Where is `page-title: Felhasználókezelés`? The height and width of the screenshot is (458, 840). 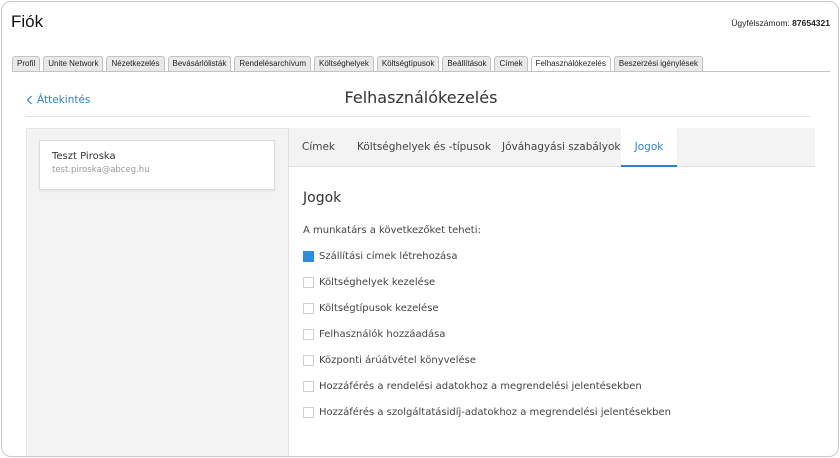
page-title: Felhasználókezelés is located at coordinates (421, 97).